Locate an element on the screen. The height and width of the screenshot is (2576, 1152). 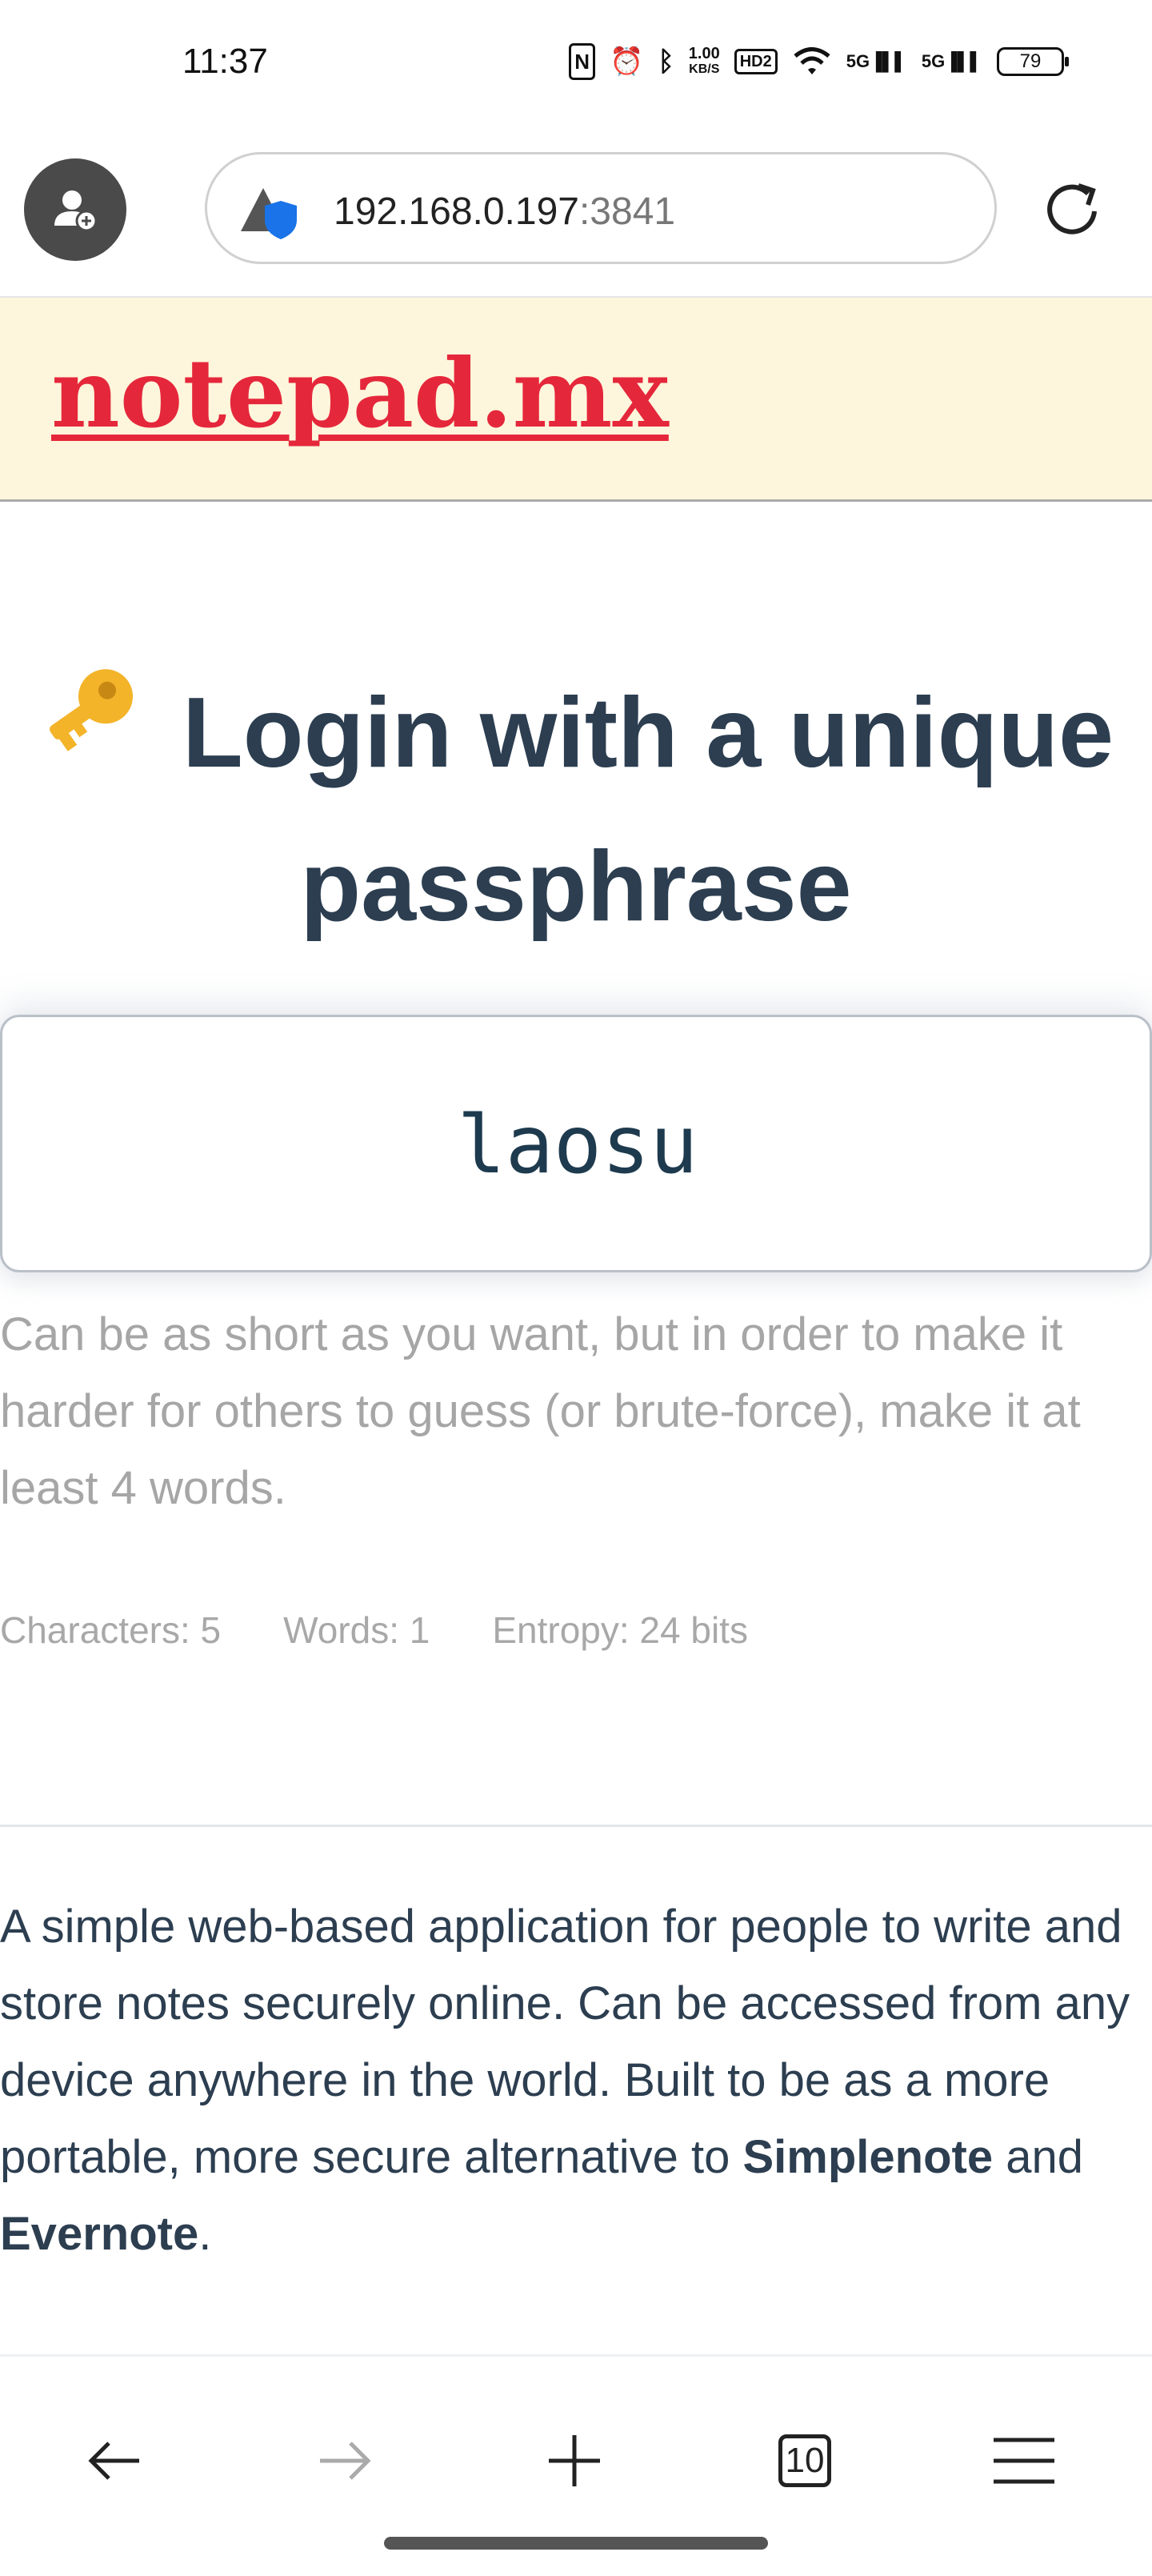
signal-5g-1-label: 5G is located at coordinates (858, 61).